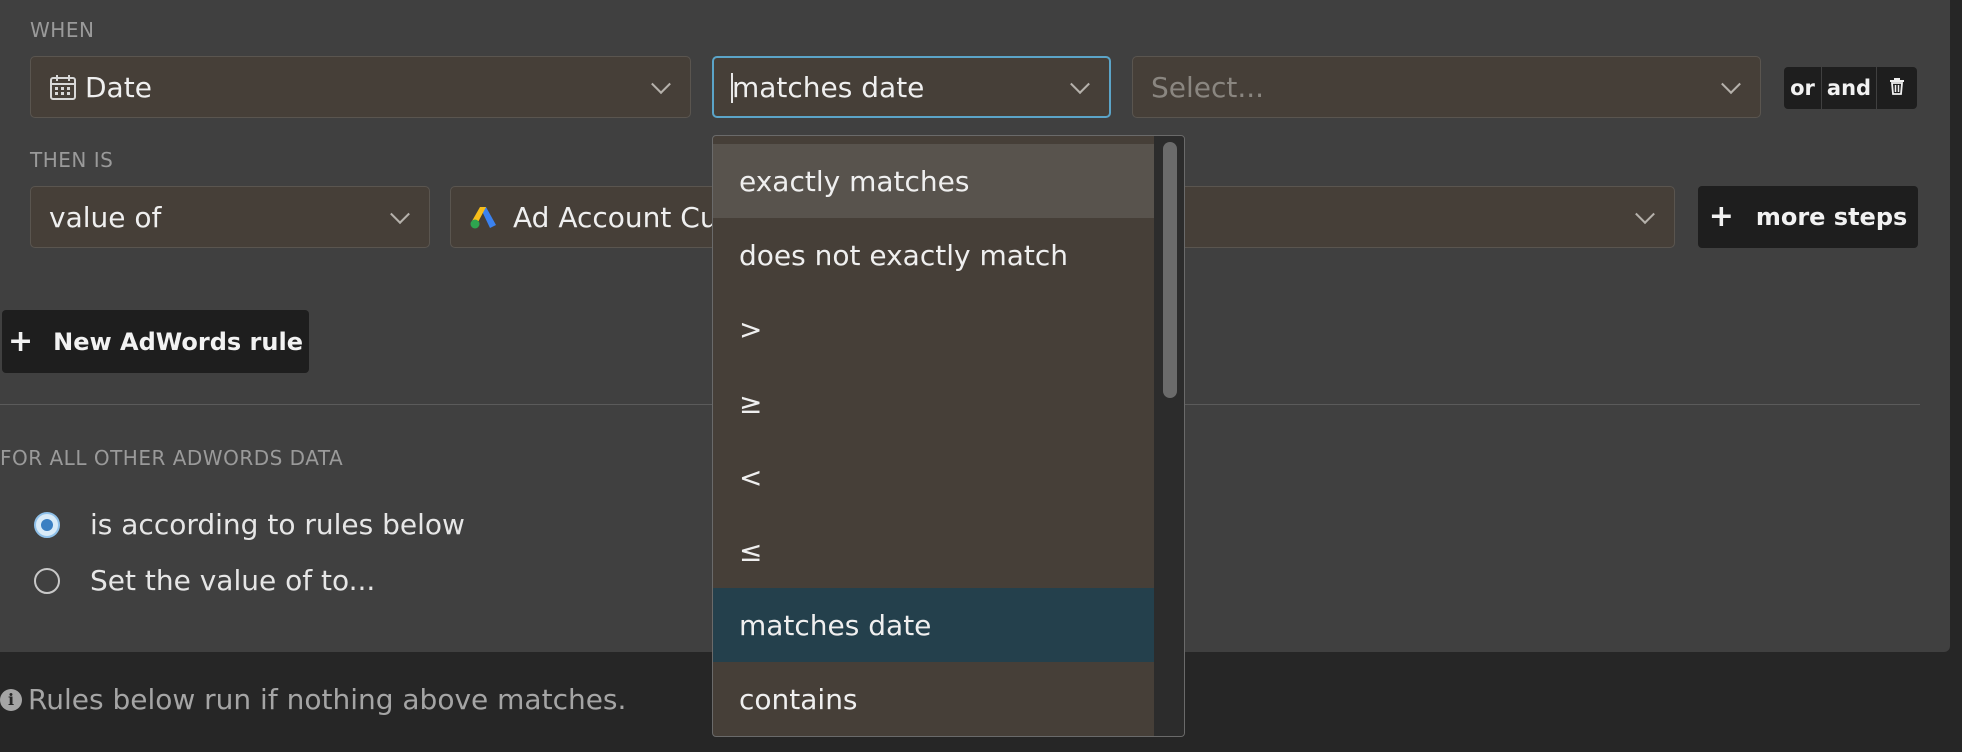 The height and width of the screenshot is (752, 1962). I want to click on then-mode-value: value of, so click(105, 217).